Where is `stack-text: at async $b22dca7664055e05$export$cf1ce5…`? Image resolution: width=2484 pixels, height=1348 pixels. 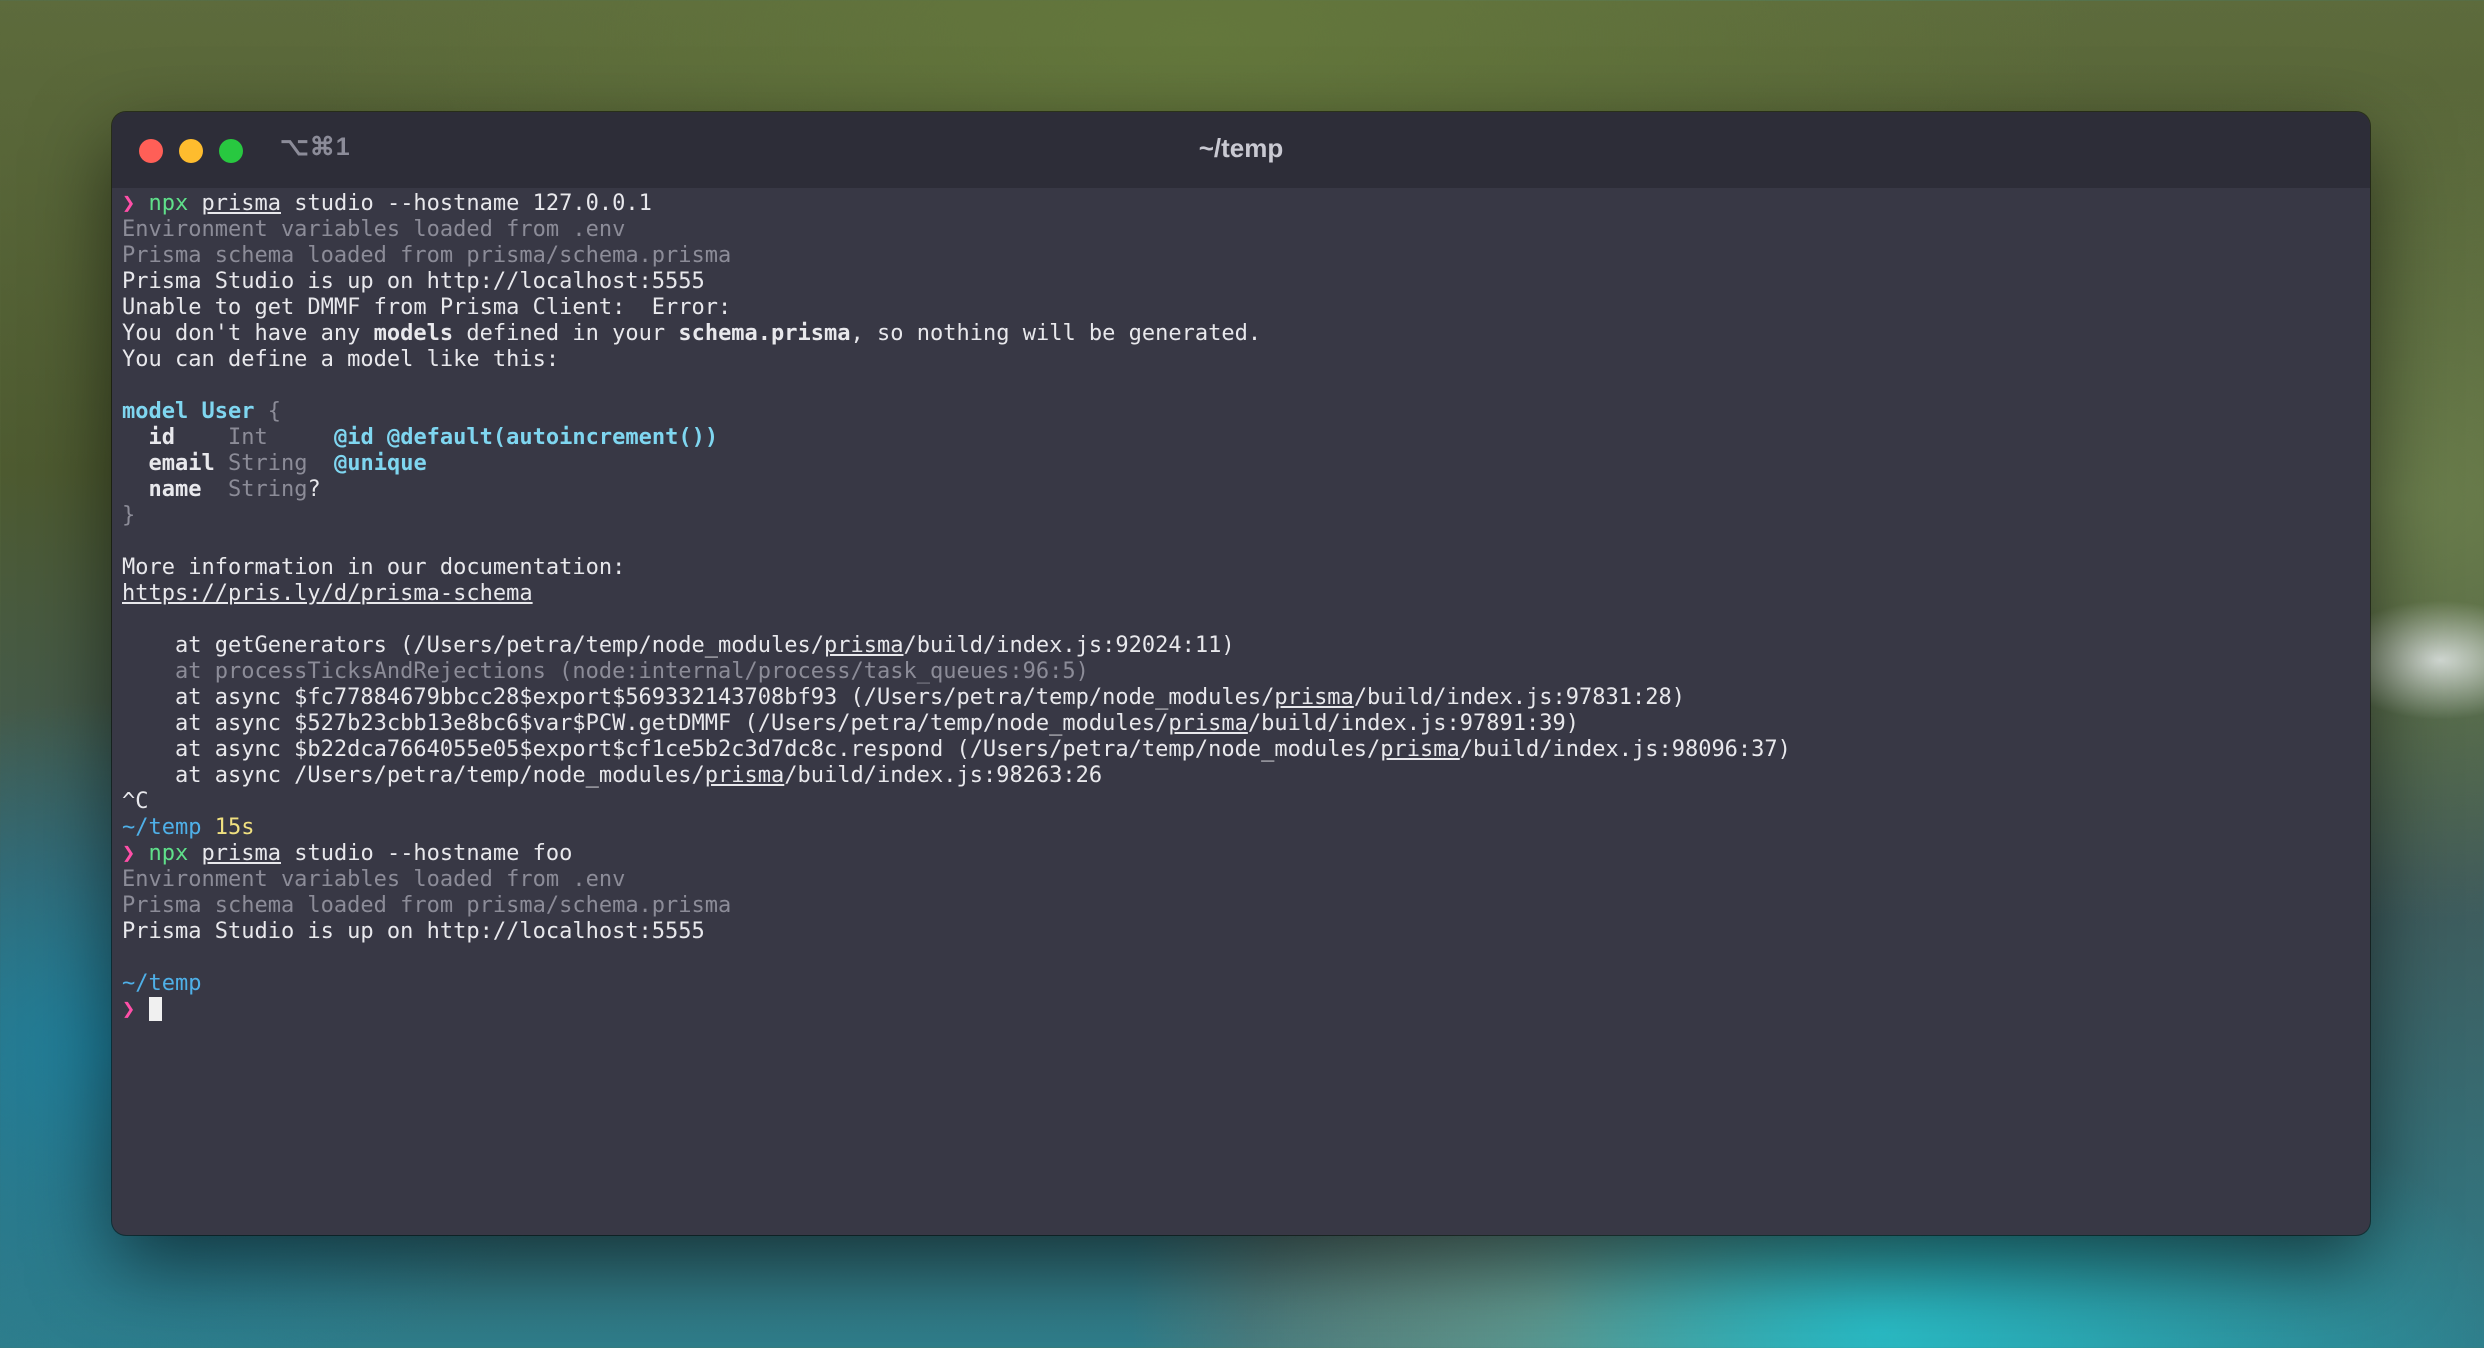 stack-text: at async $b22dca7664055e05$export$cf1ce5… is located at coordinates (751, 749).